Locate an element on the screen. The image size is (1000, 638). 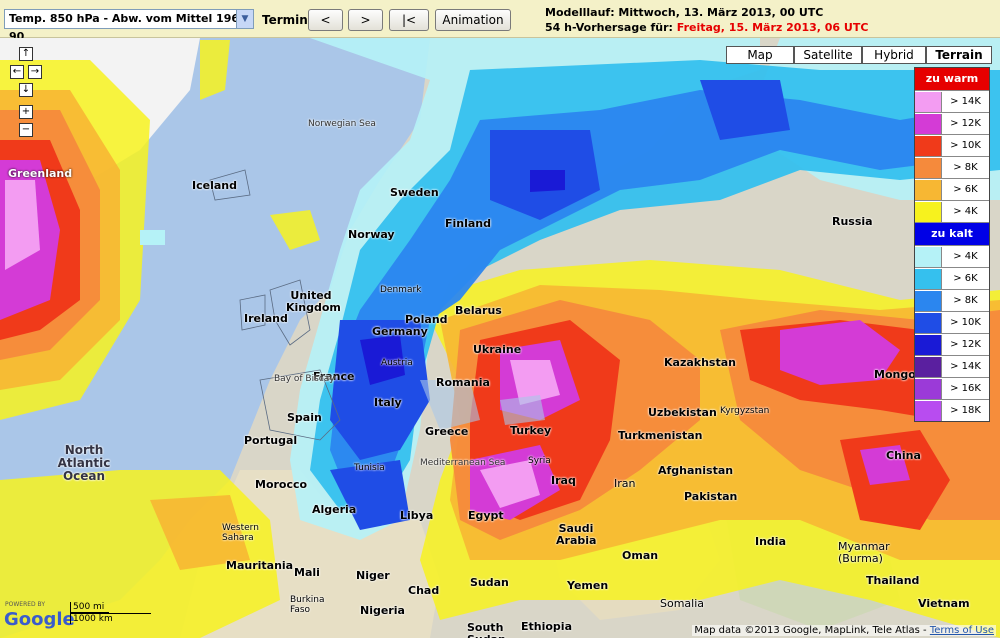
label-portugal: Portugal is located at coordinates (271, 440).